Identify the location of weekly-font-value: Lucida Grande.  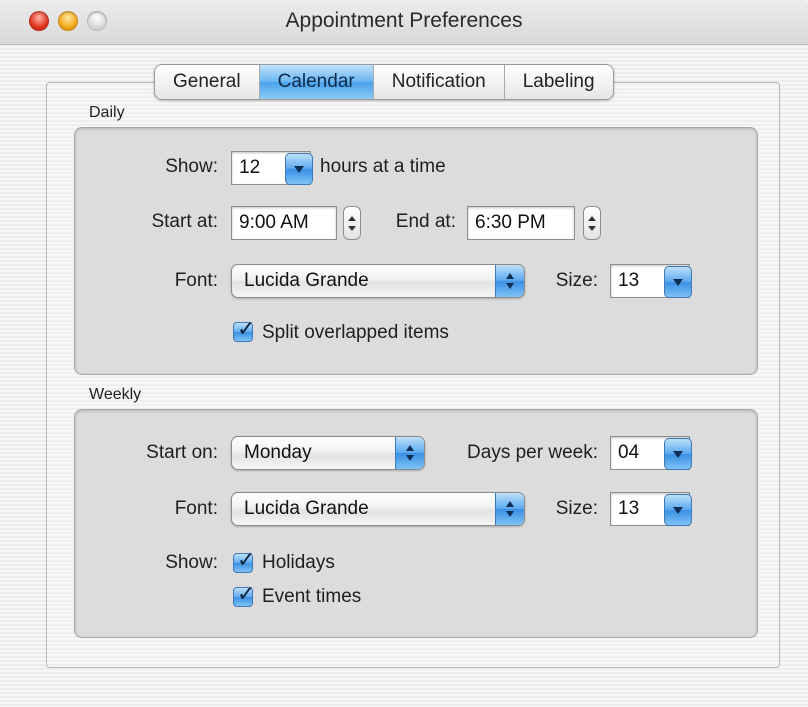
(306, 508).